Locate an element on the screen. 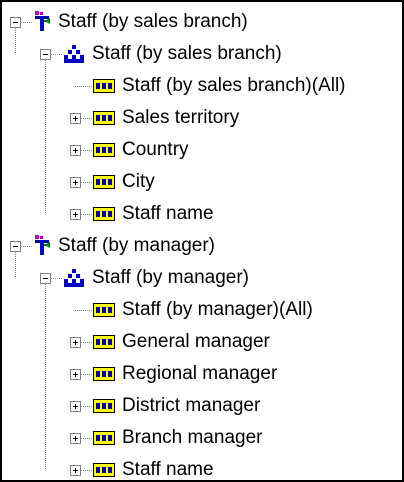  level-node: Regional manager is located at coordinates (202, 374).